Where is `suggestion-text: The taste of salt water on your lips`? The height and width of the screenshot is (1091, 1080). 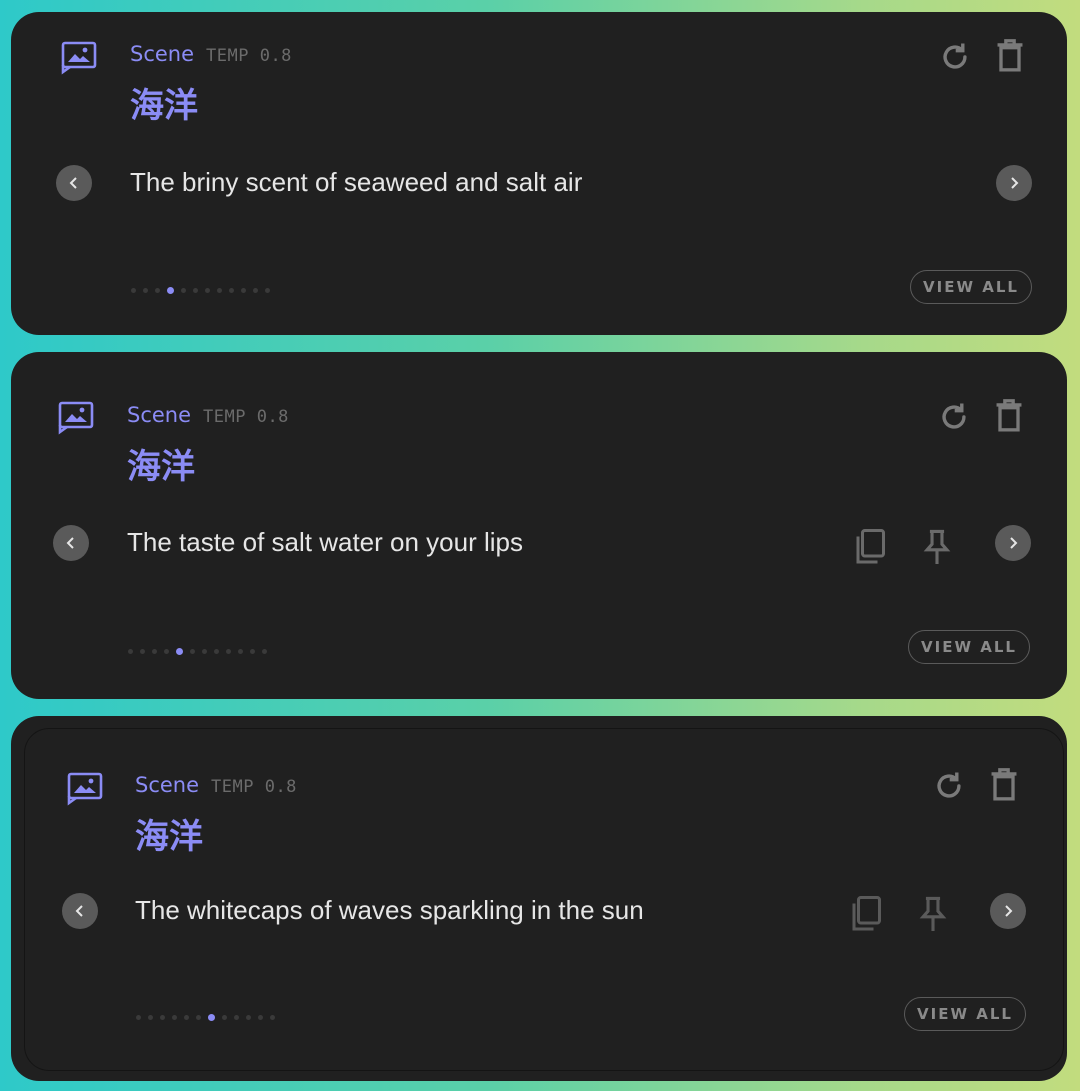
suggestion-text: The taste of salt water on your lips is located at coordinates (325, 542).